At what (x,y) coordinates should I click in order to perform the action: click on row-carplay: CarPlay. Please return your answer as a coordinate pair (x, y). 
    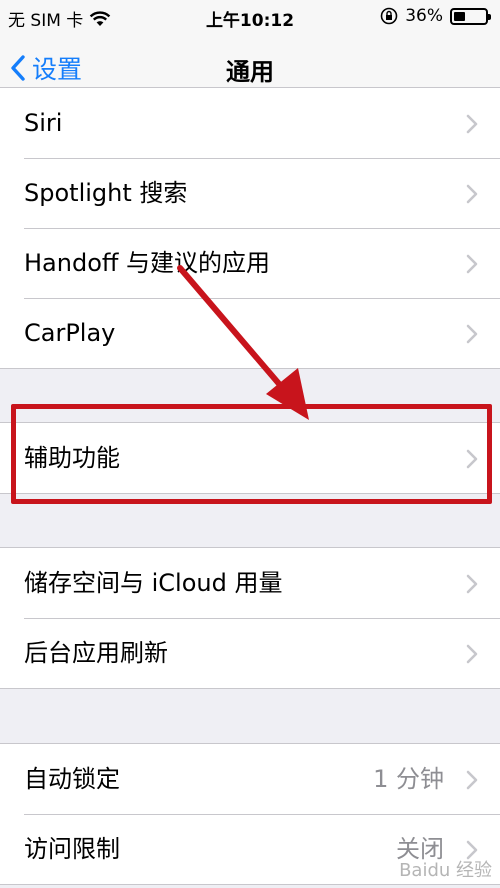
    Looking at the image, I should click on (250, 333).